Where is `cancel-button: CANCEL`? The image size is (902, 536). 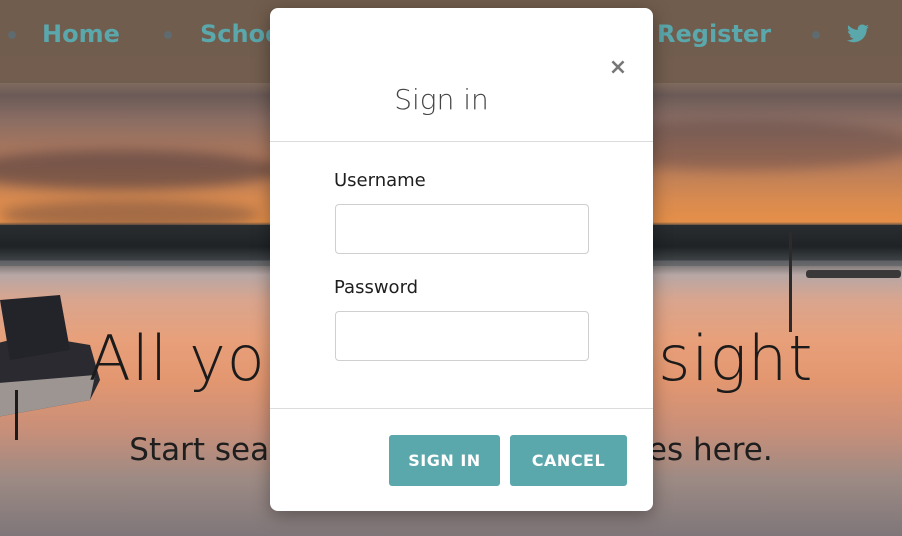
cancel-button: CANCEL is located at coordinates (568, 460).